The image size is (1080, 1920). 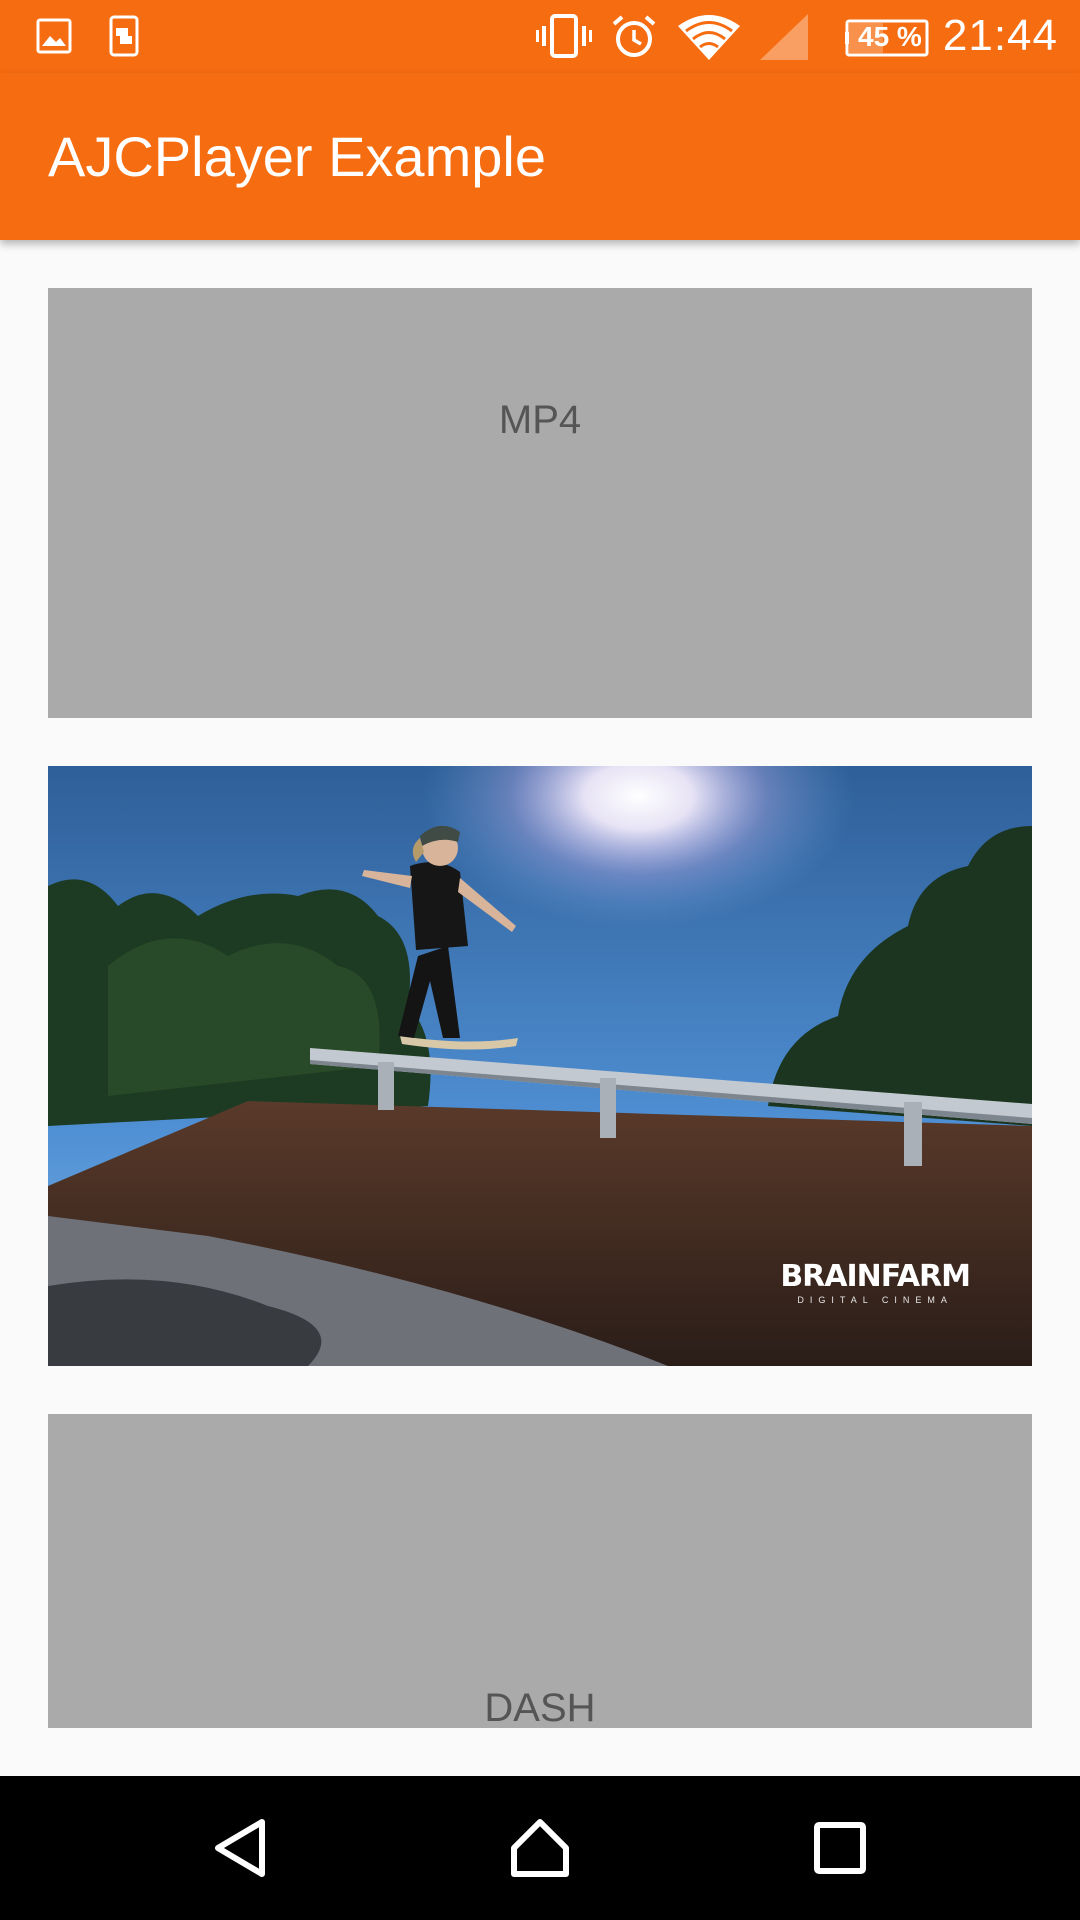 I want to click on brainfarm-watermark: BRAINFARM DIGITAL CINEMA, so click(x=875, y=1282).